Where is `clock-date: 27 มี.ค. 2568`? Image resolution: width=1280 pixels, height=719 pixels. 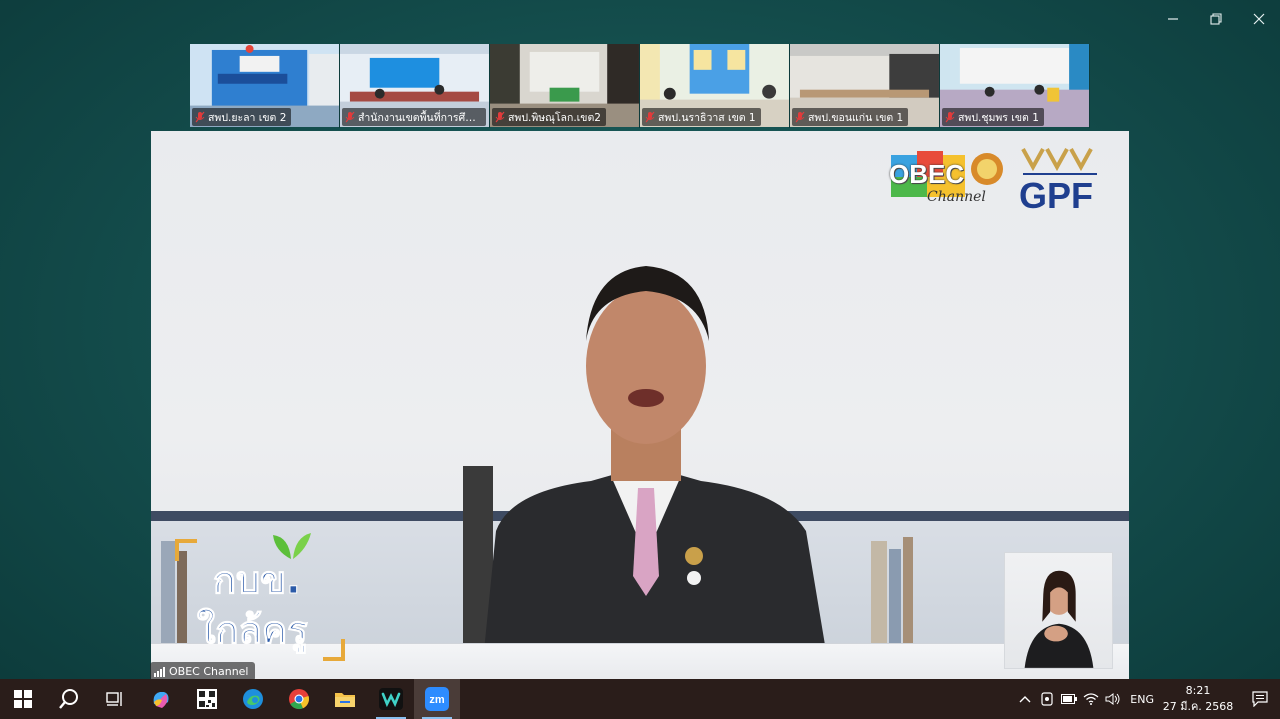 clock-date: 27 มี.ค. 2568 is located at coordinates (1198, 706).